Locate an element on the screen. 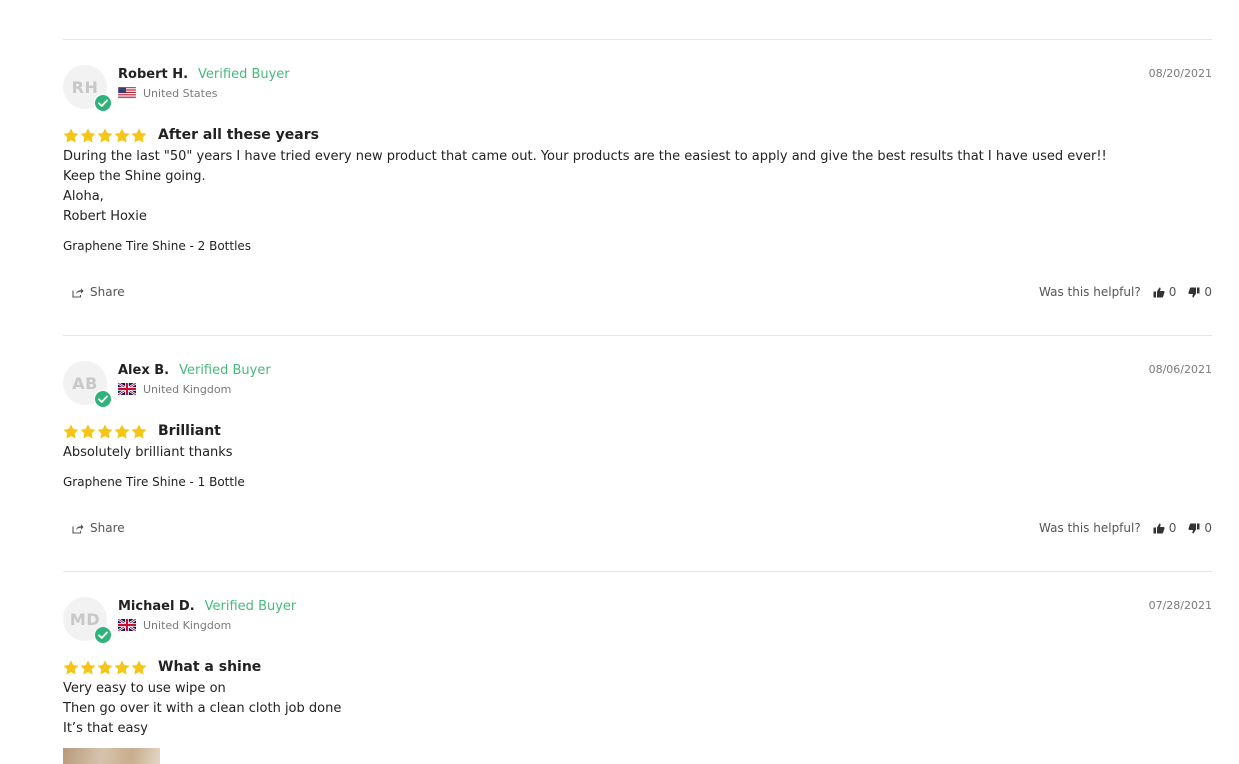 The width and height of the screenshot is (1239, 764). review-date: 08/06/2021 is located at coordinates (1180, 369).